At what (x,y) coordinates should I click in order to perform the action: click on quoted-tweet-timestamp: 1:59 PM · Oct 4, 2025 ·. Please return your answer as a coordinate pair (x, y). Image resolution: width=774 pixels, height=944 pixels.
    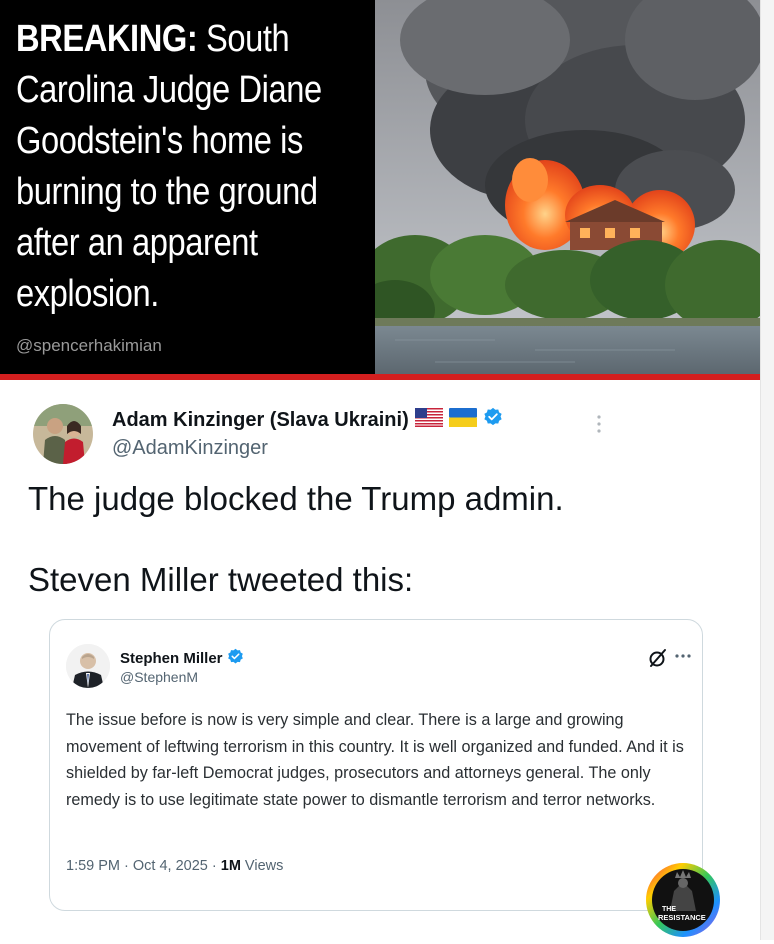
    Looking at the image, I should click on (143, 866).